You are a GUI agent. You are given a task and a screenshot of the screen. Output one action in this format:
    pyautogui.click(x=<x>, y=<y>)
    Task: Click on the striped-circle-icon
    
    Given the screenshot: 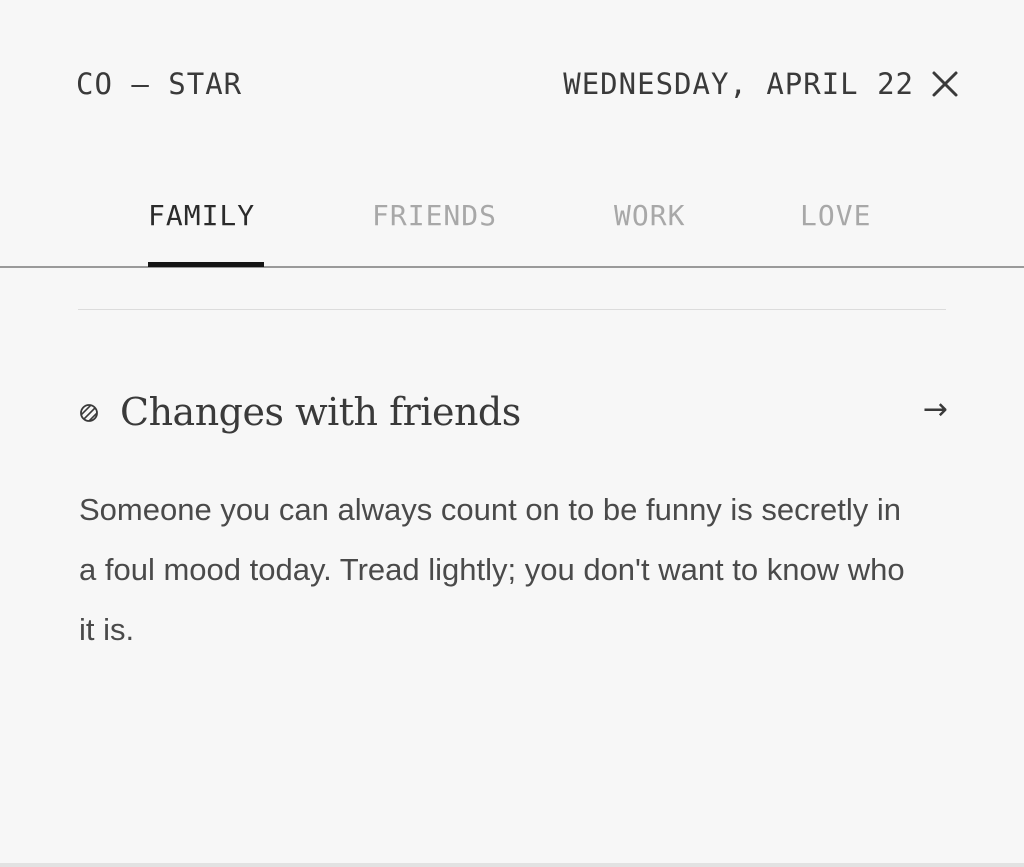 What is the action you would take?
    pyautogui.click(x=89, y=413)
    